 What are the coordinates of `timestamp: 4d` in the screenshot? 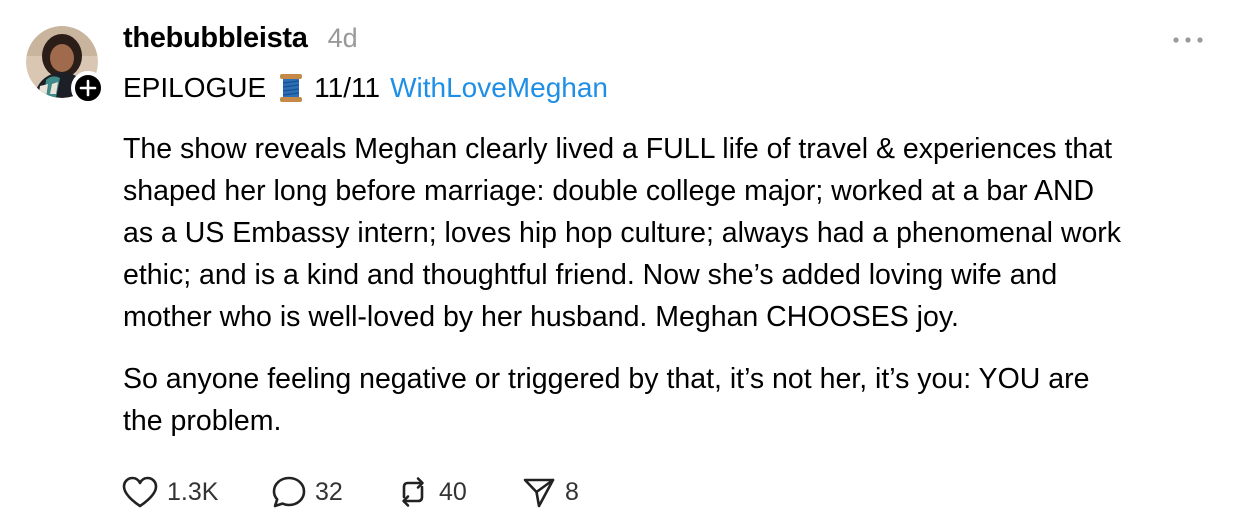 It's located at (343, 38).